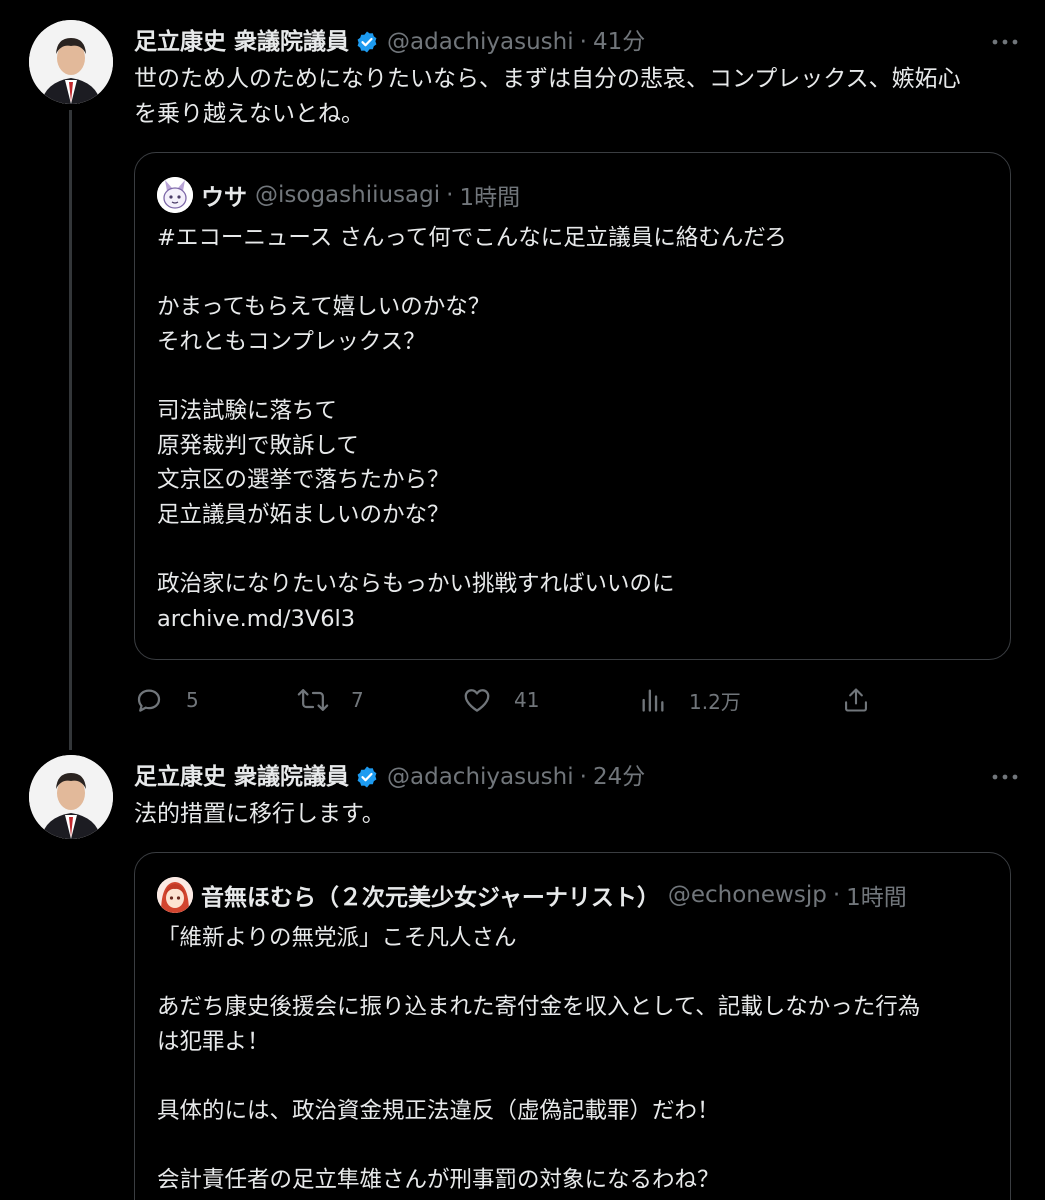 The height and width of the screenshot is (1200, 1045). What do you see at coordinates (430, 898) in the screenshot?
I see `quoted-author-name: 音無ほむら（２次元美少女ジャーナリスト）` at bounding box center [430, 898].